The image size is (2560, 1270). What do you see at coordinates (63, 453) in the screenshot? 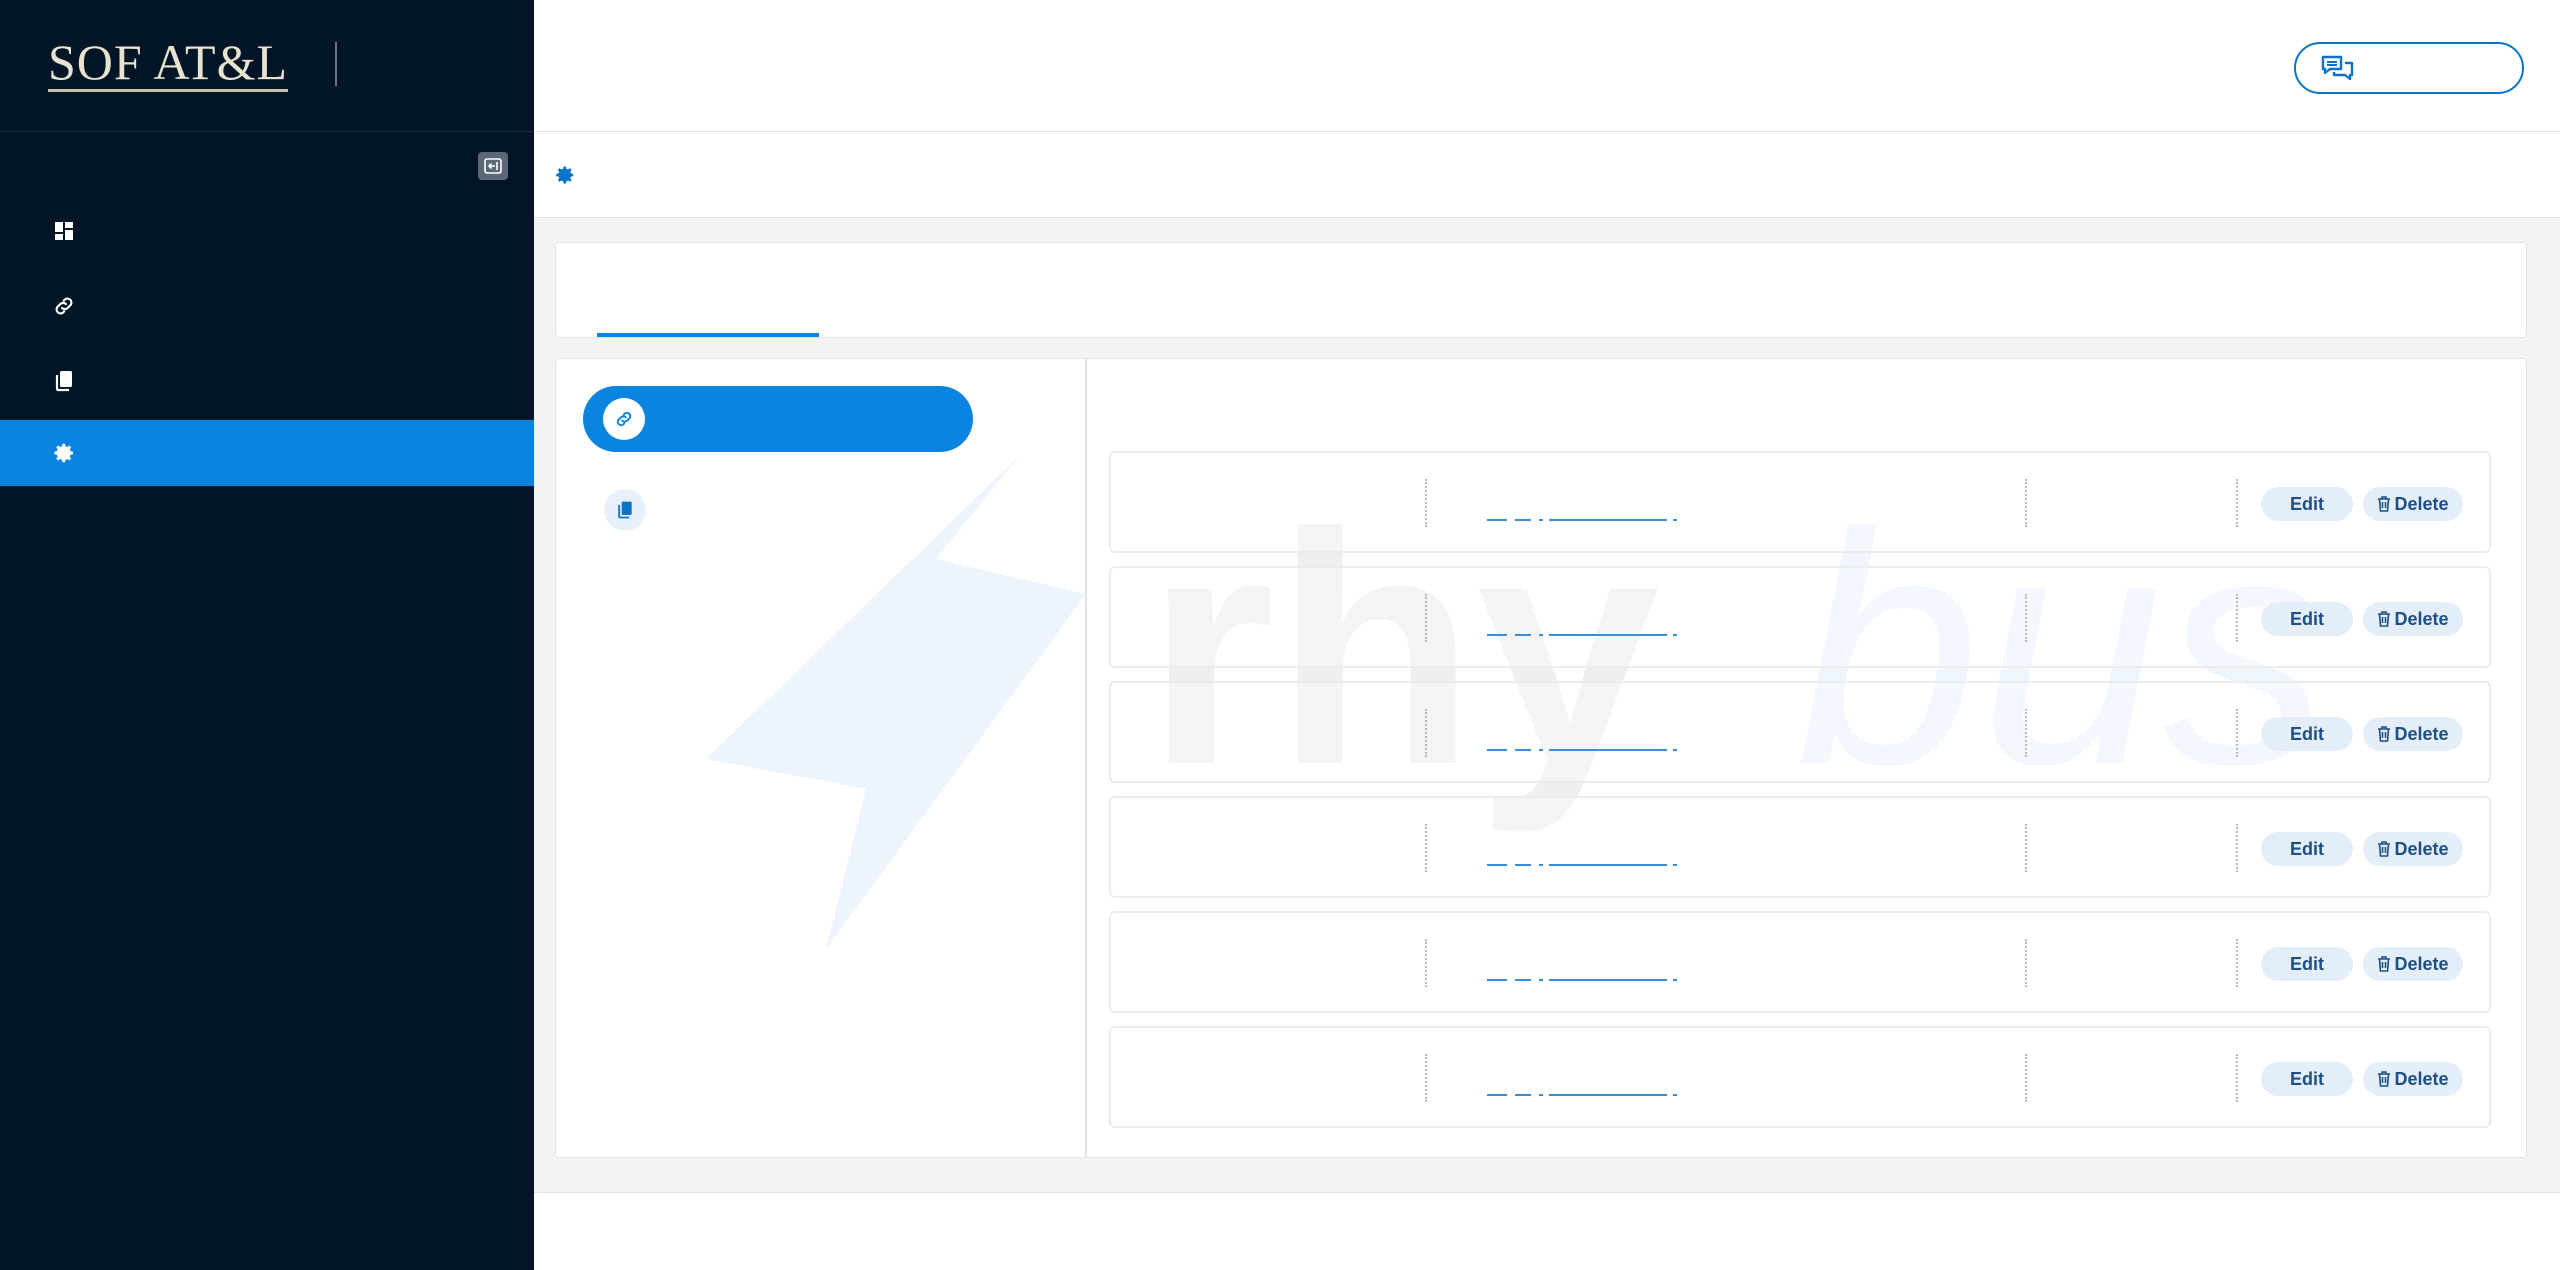
I see `gear-icon` at bounding box center [63, 453].